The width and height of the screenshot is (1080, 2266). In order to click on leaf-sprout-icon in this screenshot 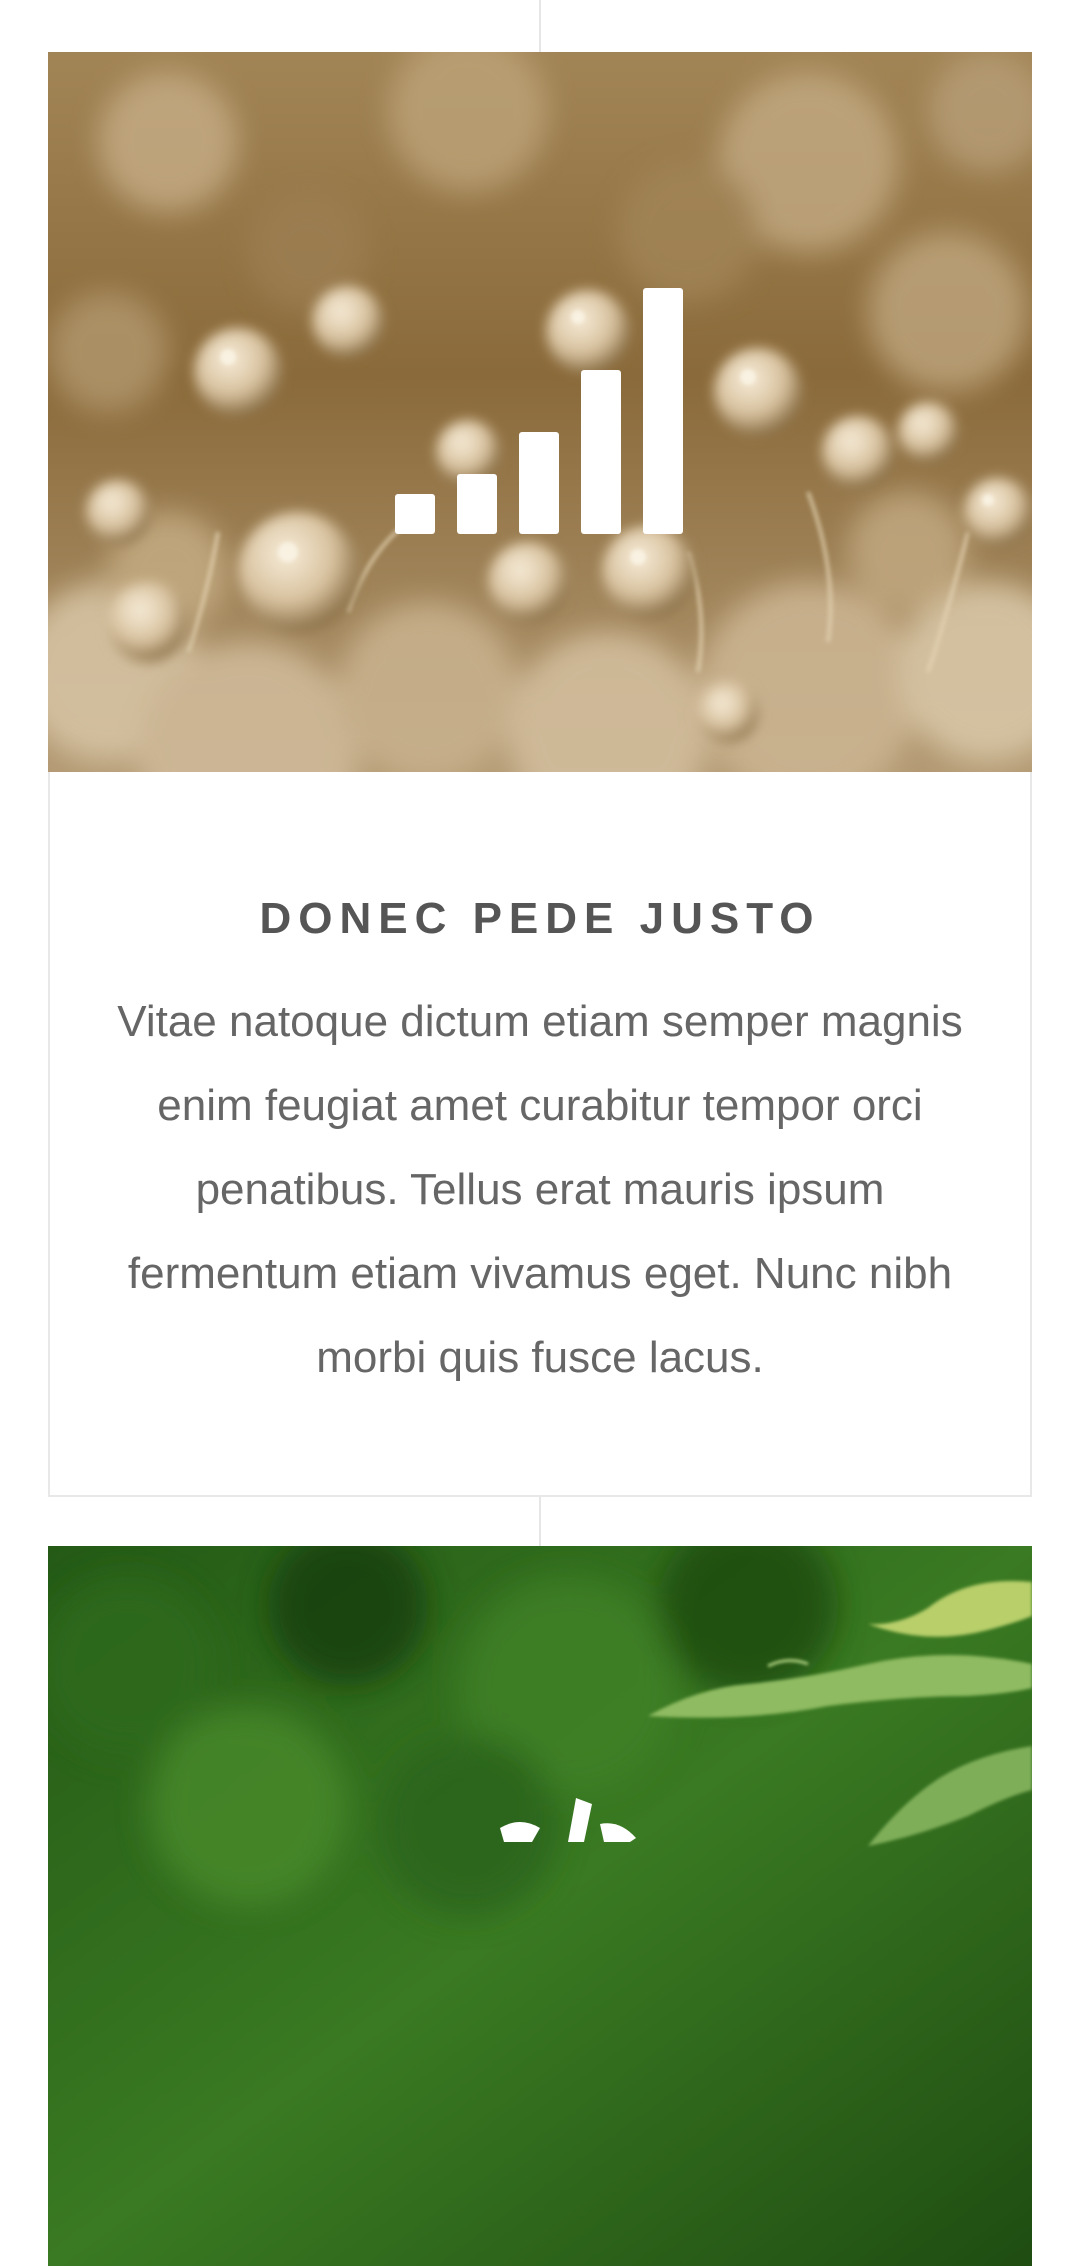, I will do `click(568, 1820)`.